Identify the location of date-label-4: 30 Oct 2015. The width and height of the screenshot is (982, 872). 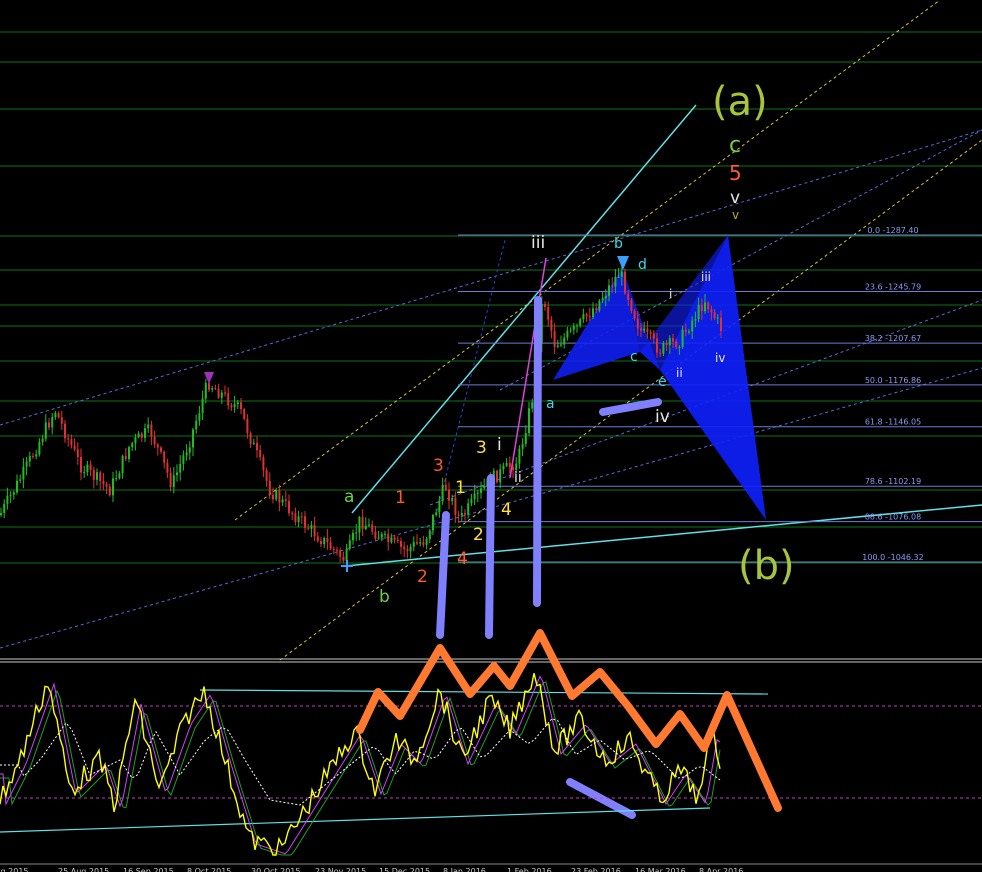
(275, 869).